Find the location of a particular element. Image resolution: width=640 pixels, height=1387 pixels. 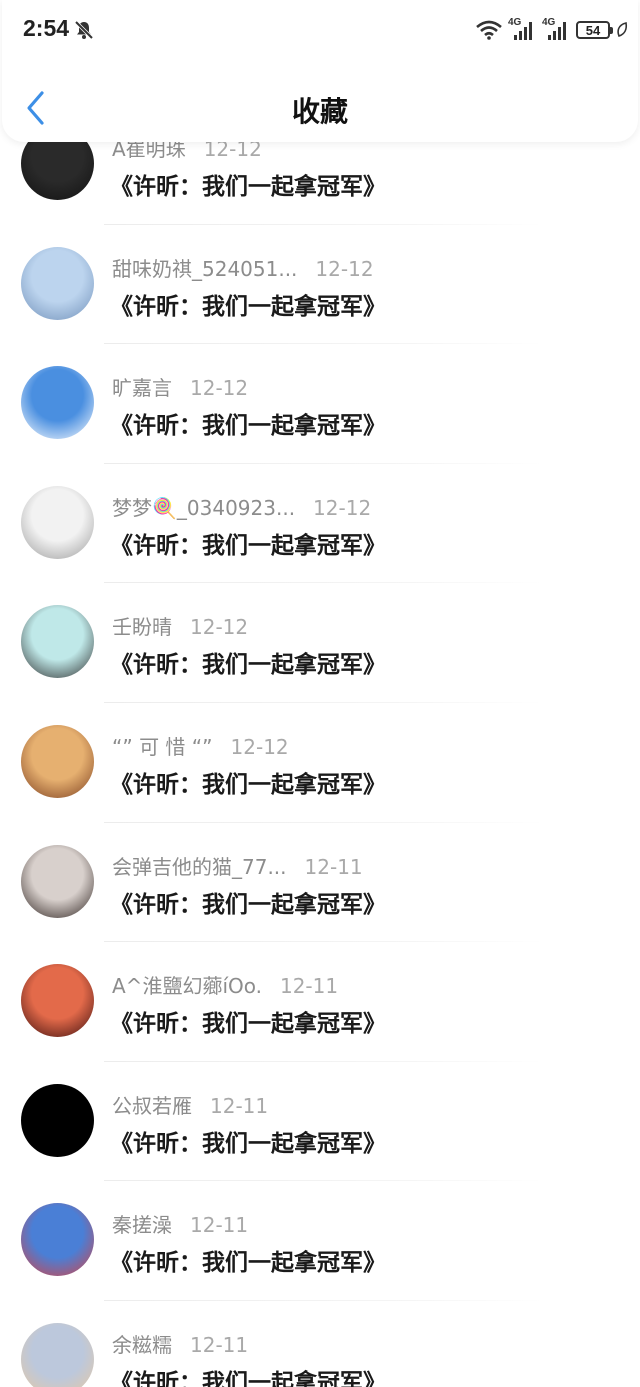

author-line: 公叔若雁 12-11 is located at coordinates (190, 1104).